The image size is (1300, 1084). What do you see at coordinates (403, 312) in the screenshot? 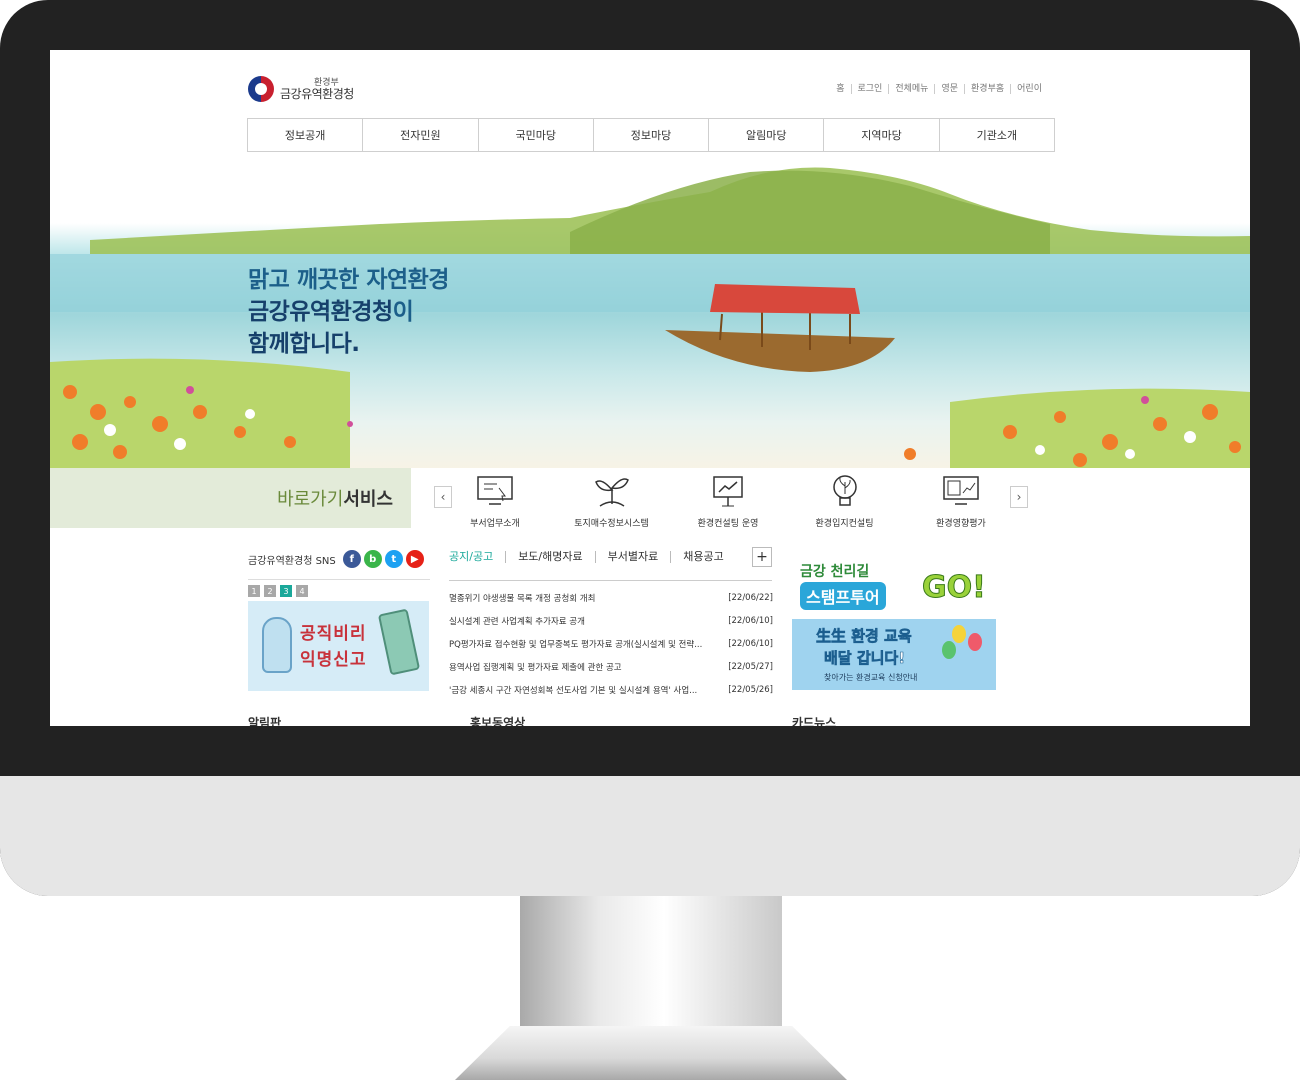
I see `hero-line-2-tail: 이` at bounding box center [403, 312].